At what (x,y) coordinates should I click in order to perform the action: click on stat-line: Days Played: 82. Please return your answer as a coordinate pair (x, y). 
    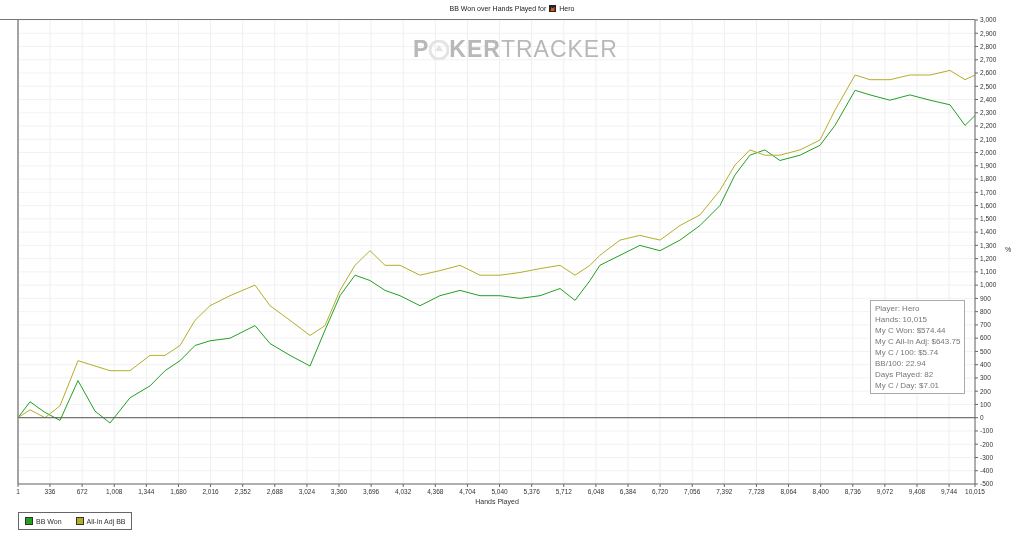
    Looking at the image, I should click on (905, 374).